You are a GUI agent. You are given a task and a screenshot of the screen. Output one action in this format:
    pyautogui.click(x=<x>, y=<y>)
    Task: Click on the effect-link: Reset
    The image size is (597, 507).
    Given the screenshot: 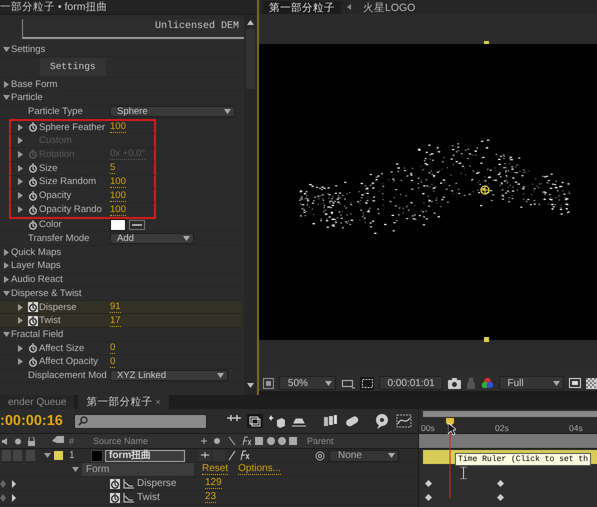 What is the action you would take?
    pyautogui.click(x=215, y=469)
    